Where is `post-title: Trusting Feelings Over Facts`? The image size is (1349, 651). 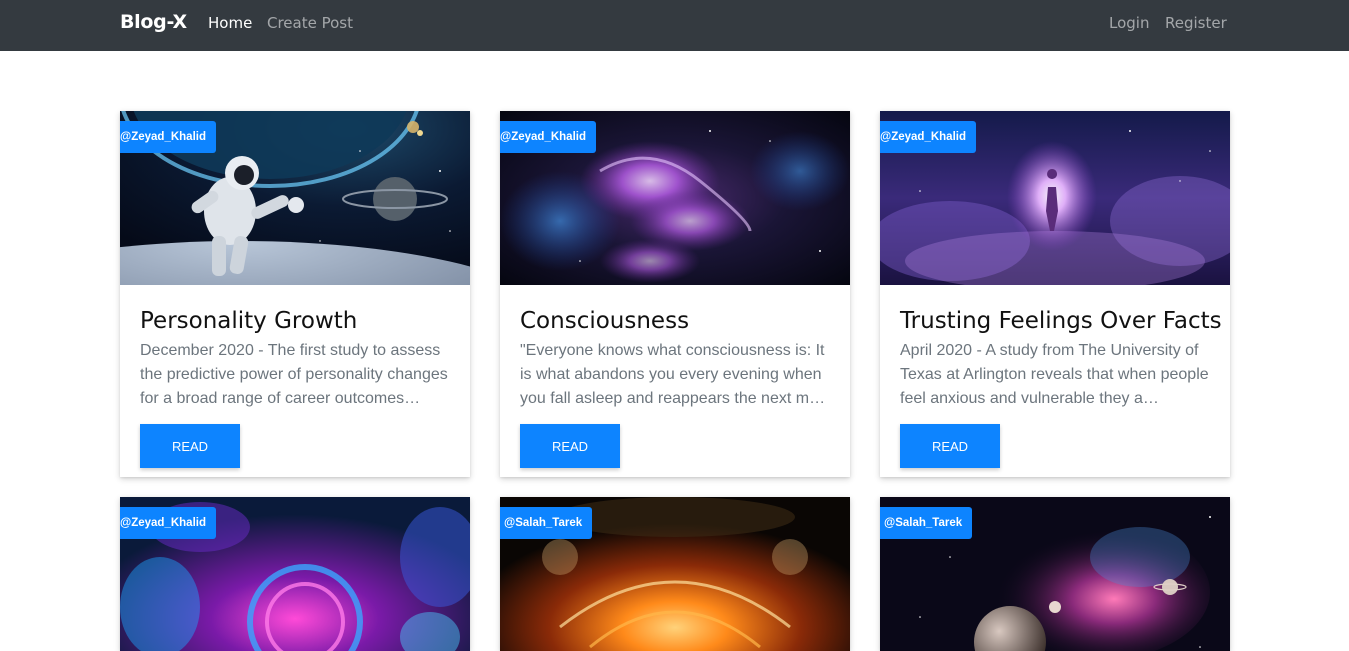
post-title: Trusting Feelings Over Facts is located at coordinates (1061, 321).